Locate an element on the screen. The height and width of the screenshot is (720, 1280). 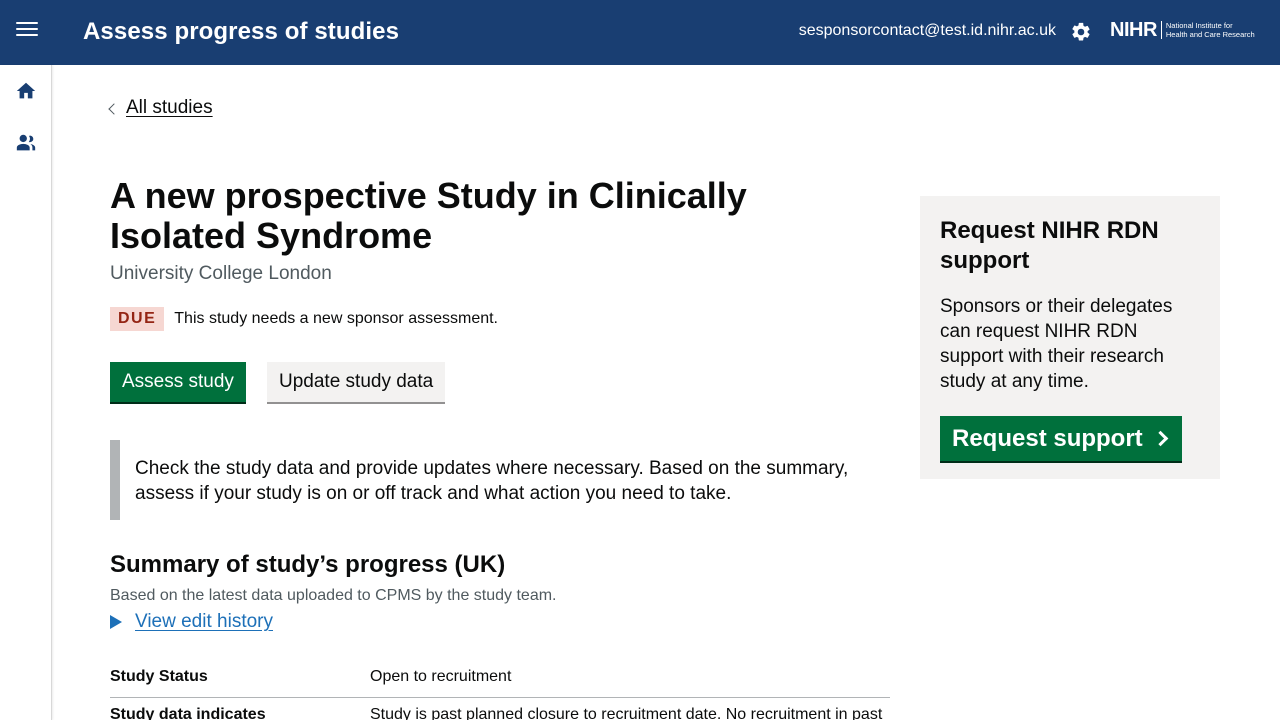
status-badge: DUE is located at coordinates (137, 319).